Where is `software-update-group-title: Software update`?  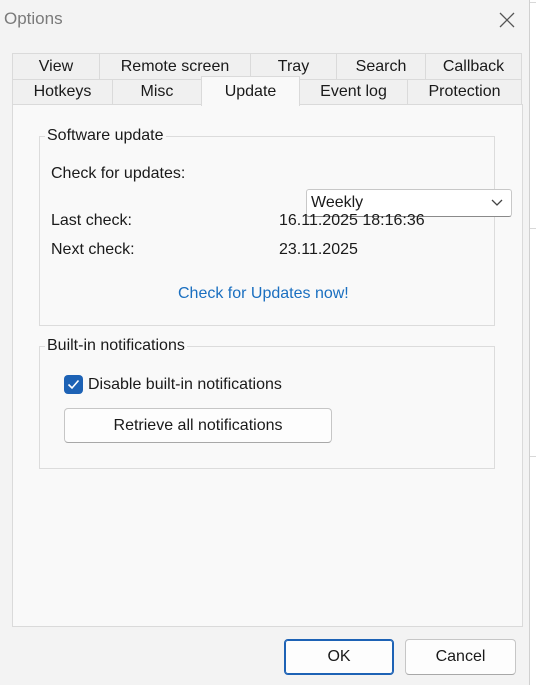
software-update-group-title: Software update is located at coordinates (105, 136).